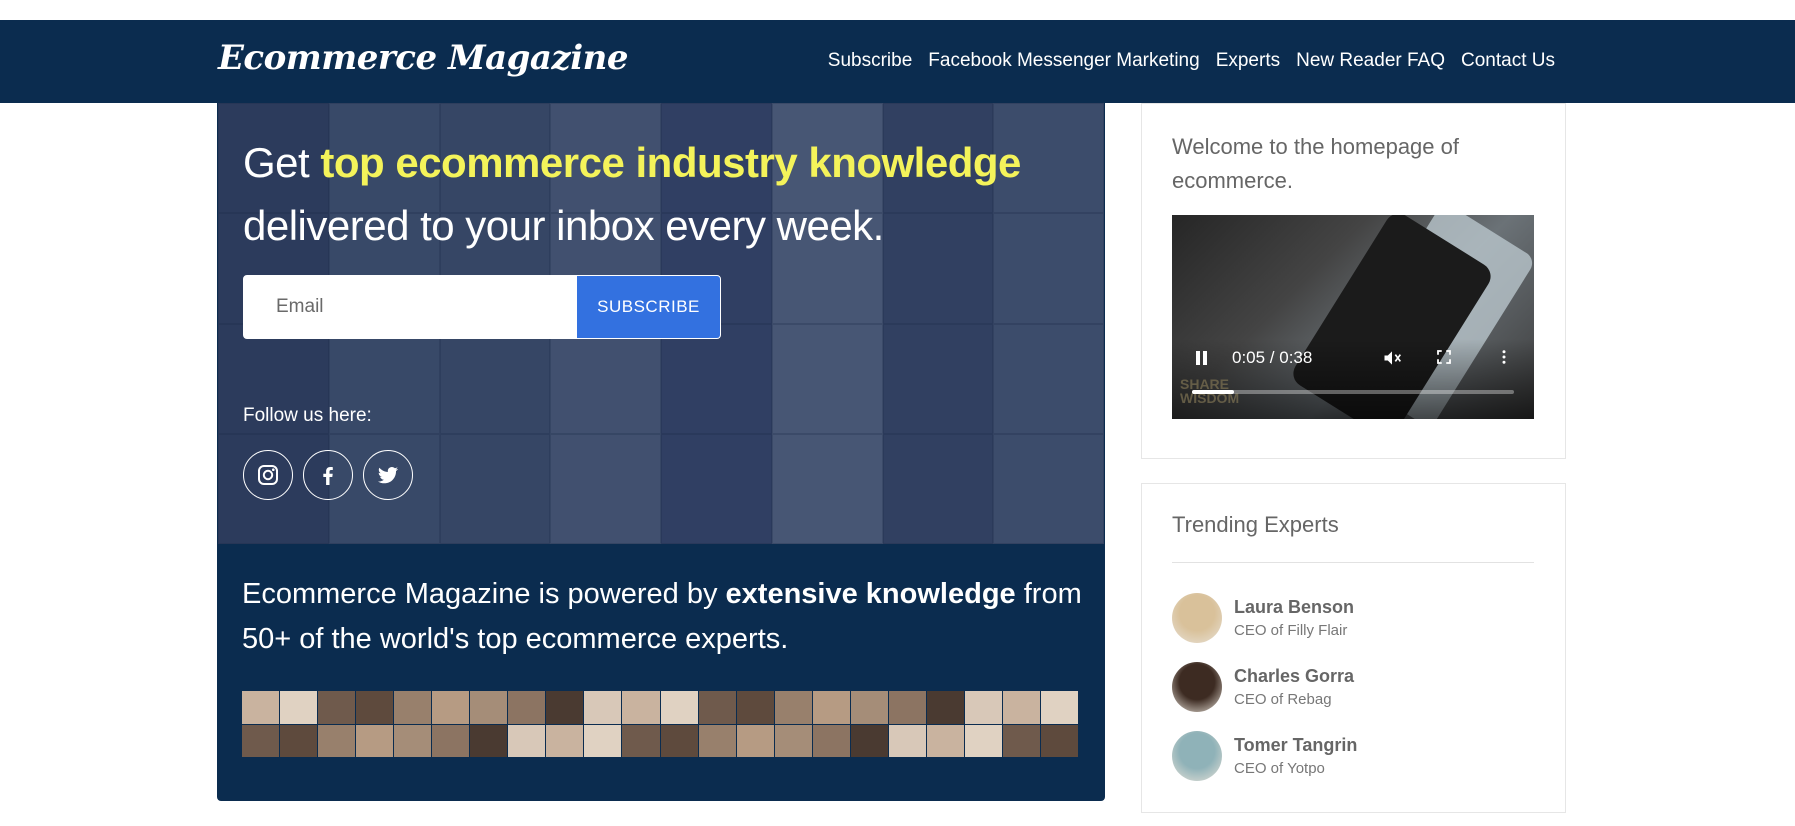 Image resolution: width=1795 pixels, height=826 pixels. What do you see at coordinates (268, 475) in the screenshot?
I see `instagram-icon` at bounding box center [268, 475].